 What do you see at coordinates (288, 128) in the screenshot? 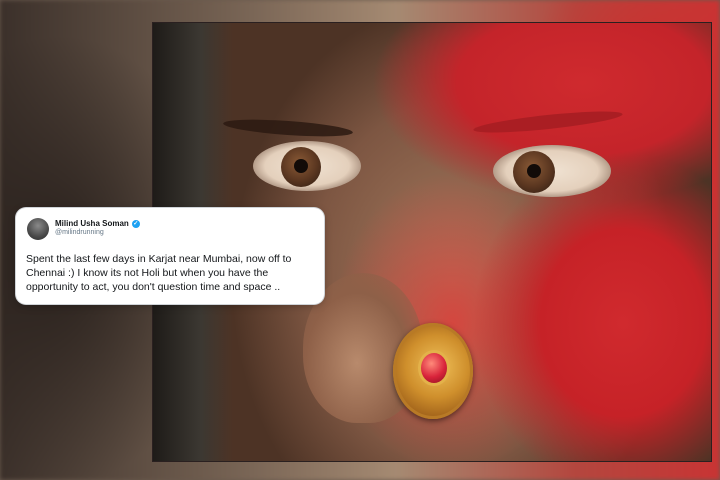
I see `left-eyebrow` at bounding box center [288, 128].